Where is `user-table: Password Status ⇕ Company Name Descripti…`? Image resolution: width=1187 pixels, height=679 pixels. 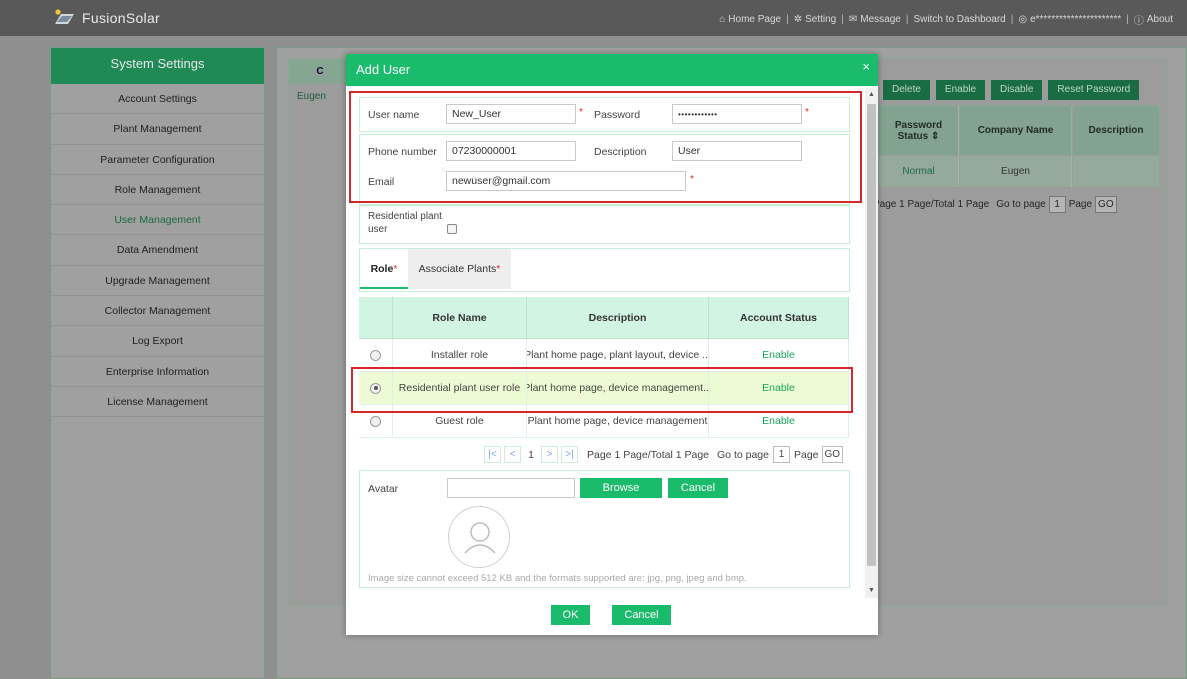
user-table: Password Status ⇕ Company Name Descripti… is located at coordinates (1019, 146).